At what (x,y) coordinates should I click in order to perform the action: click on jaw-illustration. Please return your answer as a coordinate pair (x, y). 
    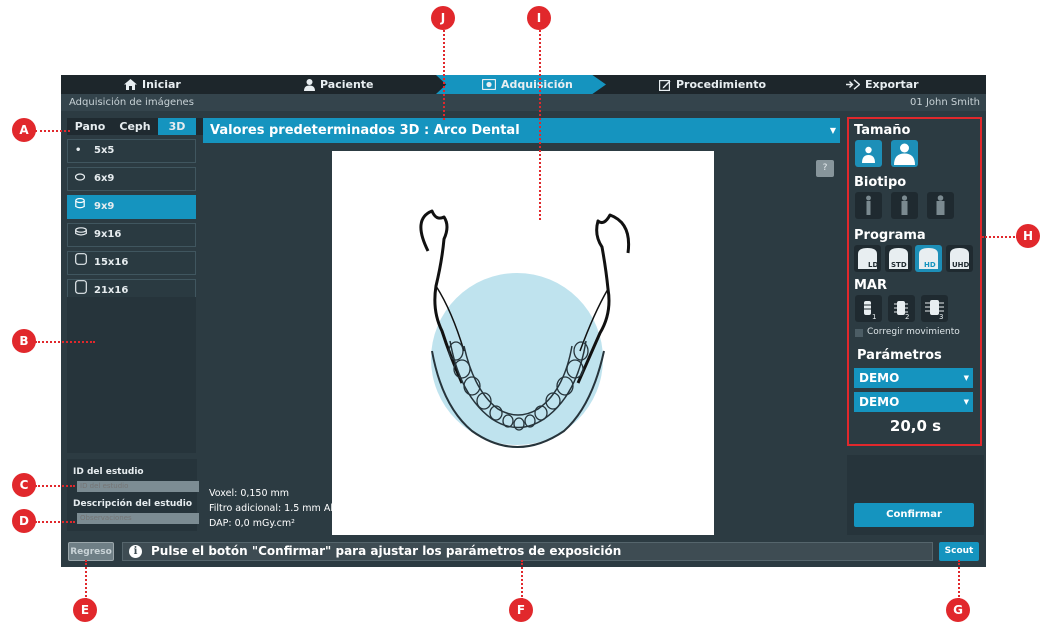
    Looking at the image, I should click on (525, 328).